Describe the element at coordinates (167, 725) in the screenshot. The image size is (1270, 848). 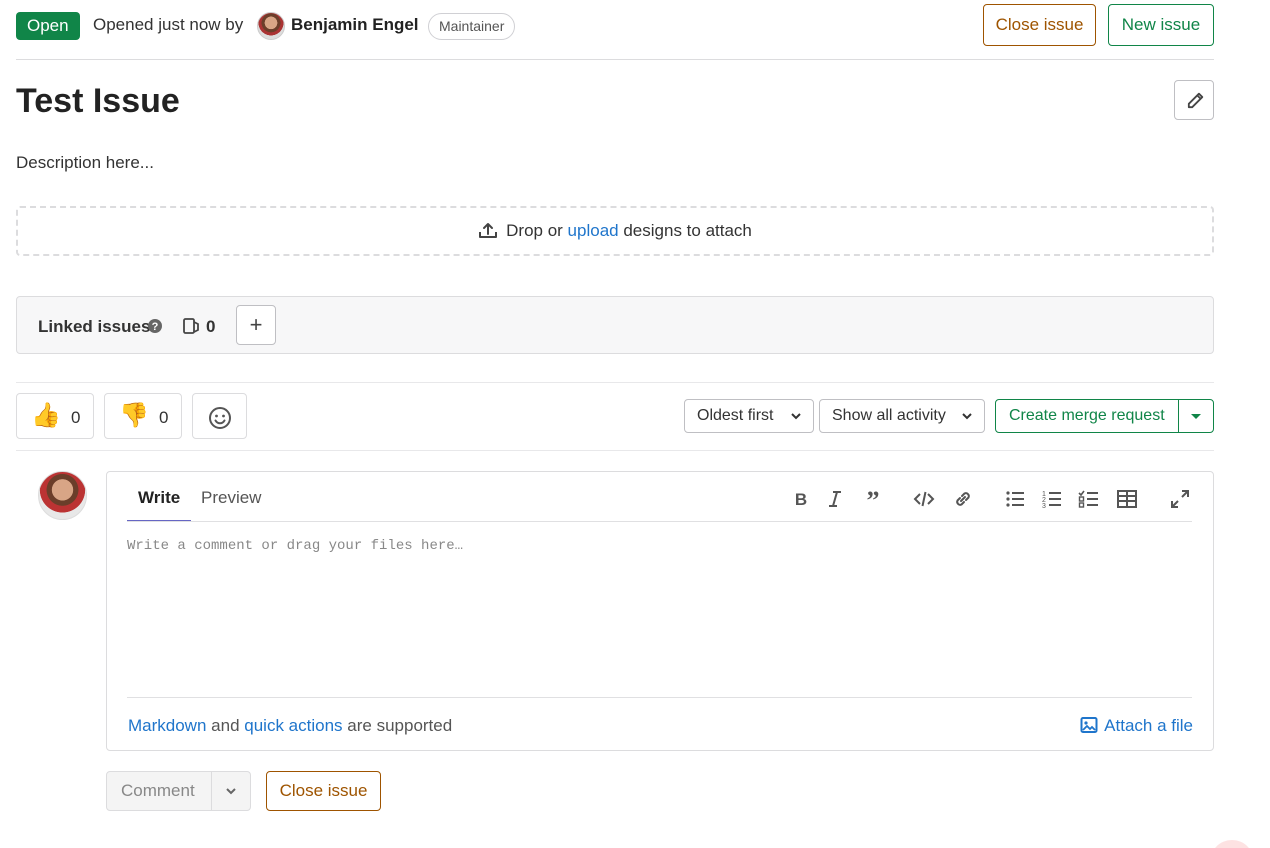
I see `markdown-link: Markdown` at that location.